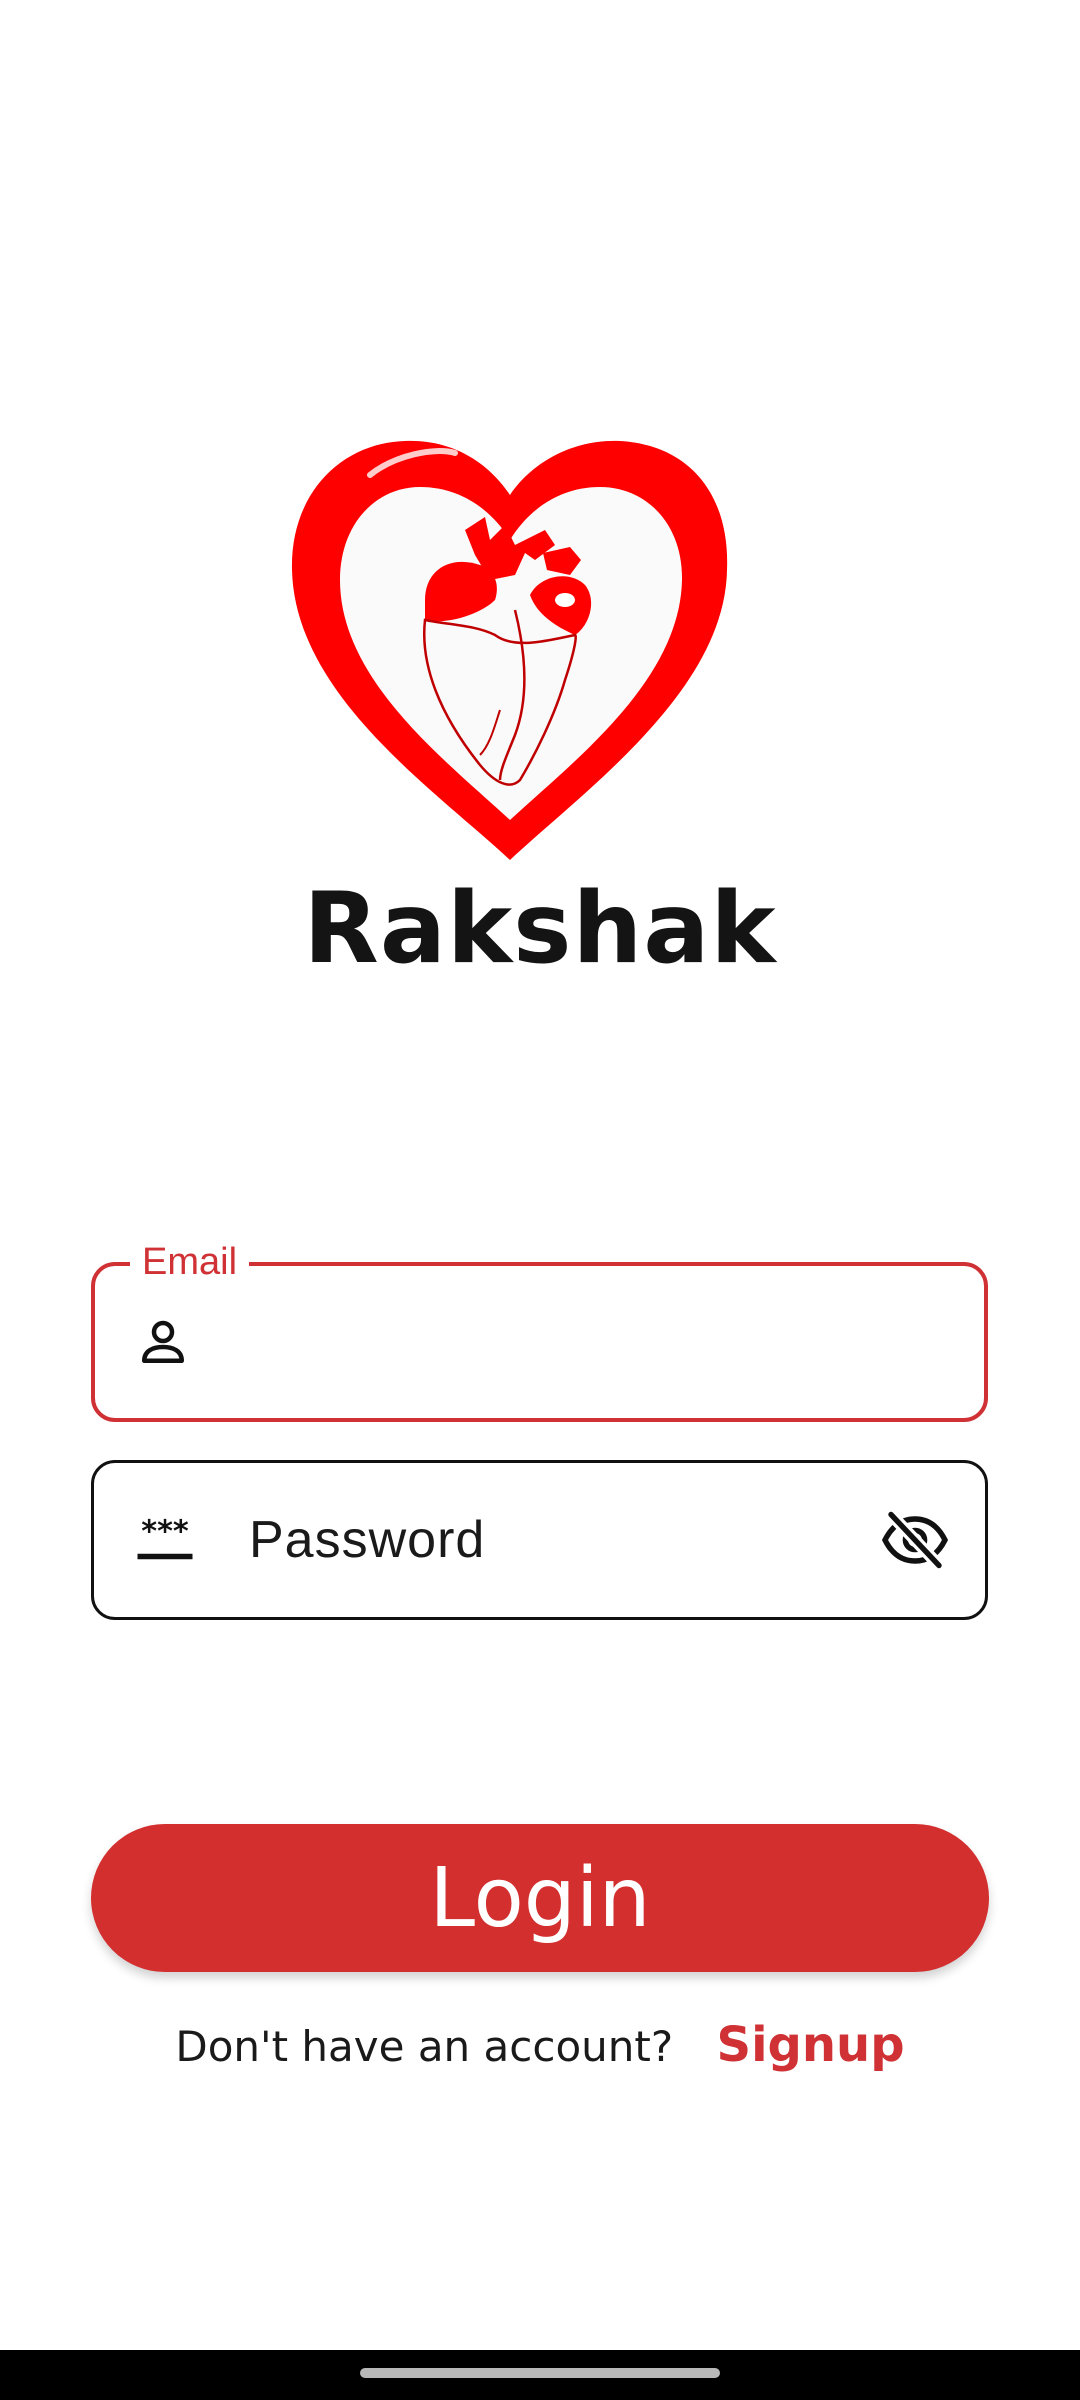 The height and width of the screenshot is (2400, 1080). What do you see at coordinates (540, 1898) in the screenshot?
I see `login-button: Login` at bounding box center [540, 1898].